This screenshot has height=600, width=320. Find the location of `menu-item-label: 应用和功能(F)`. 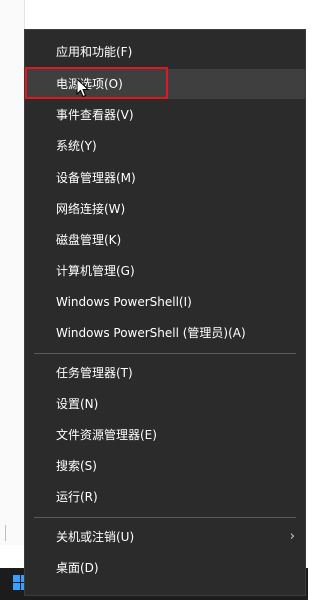

menu-item-label: 应用和功能(F) is located at coordinates (94, 52).